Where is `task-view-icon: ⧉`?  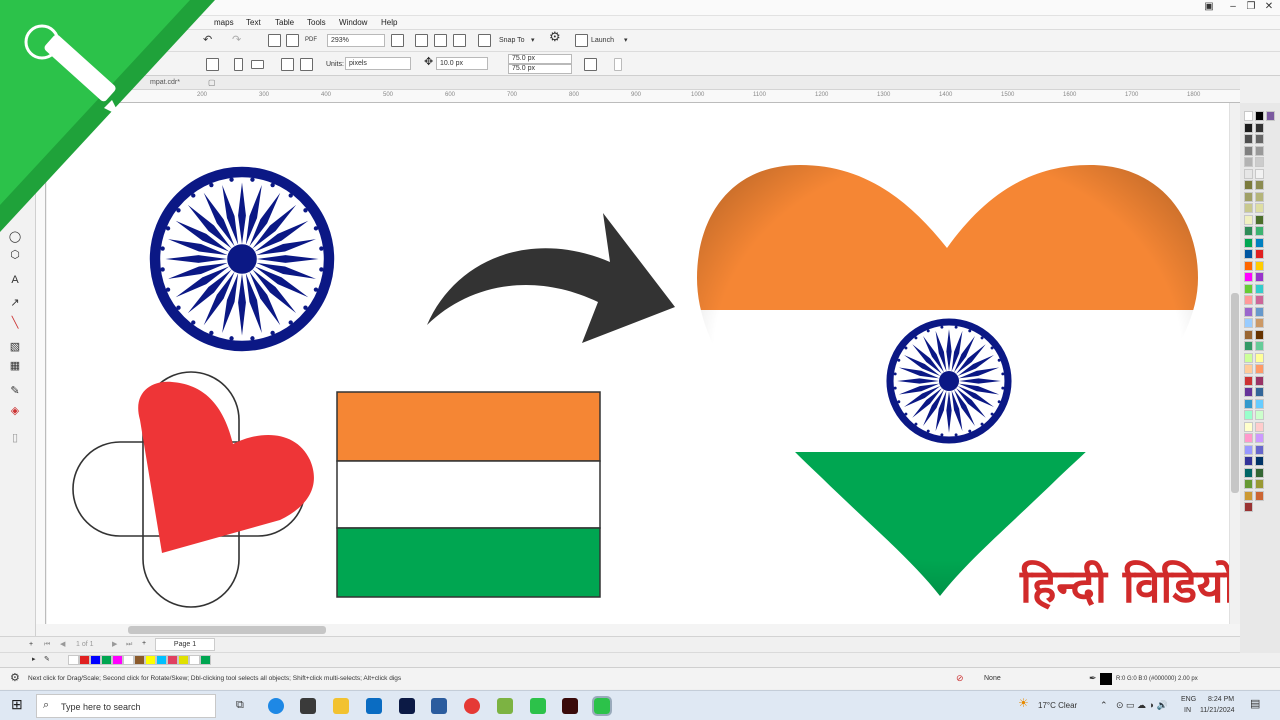
task-view-icon: ⧉ is located at coordinates (240, 705).